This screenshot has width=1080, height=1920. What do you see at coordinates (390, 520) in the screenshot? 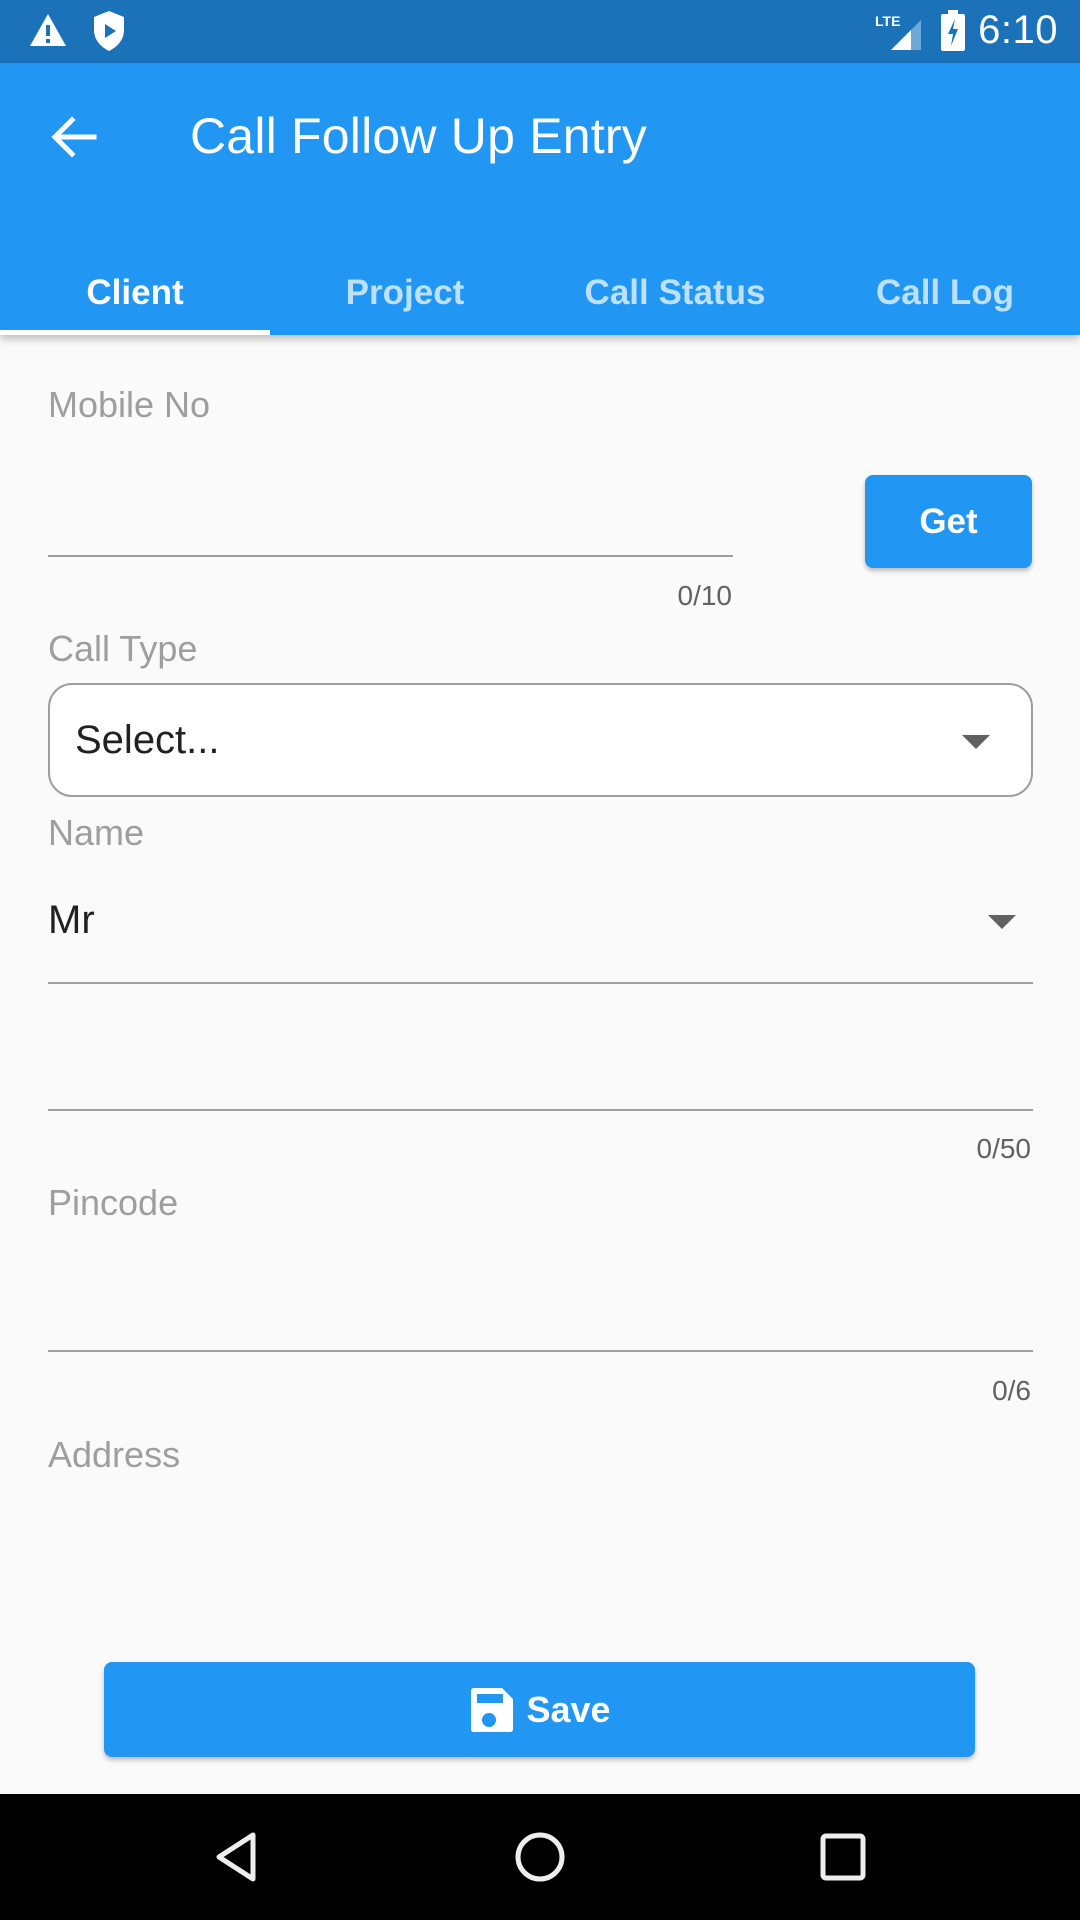
I see `mobile-input` at bounding box center [390, 520].